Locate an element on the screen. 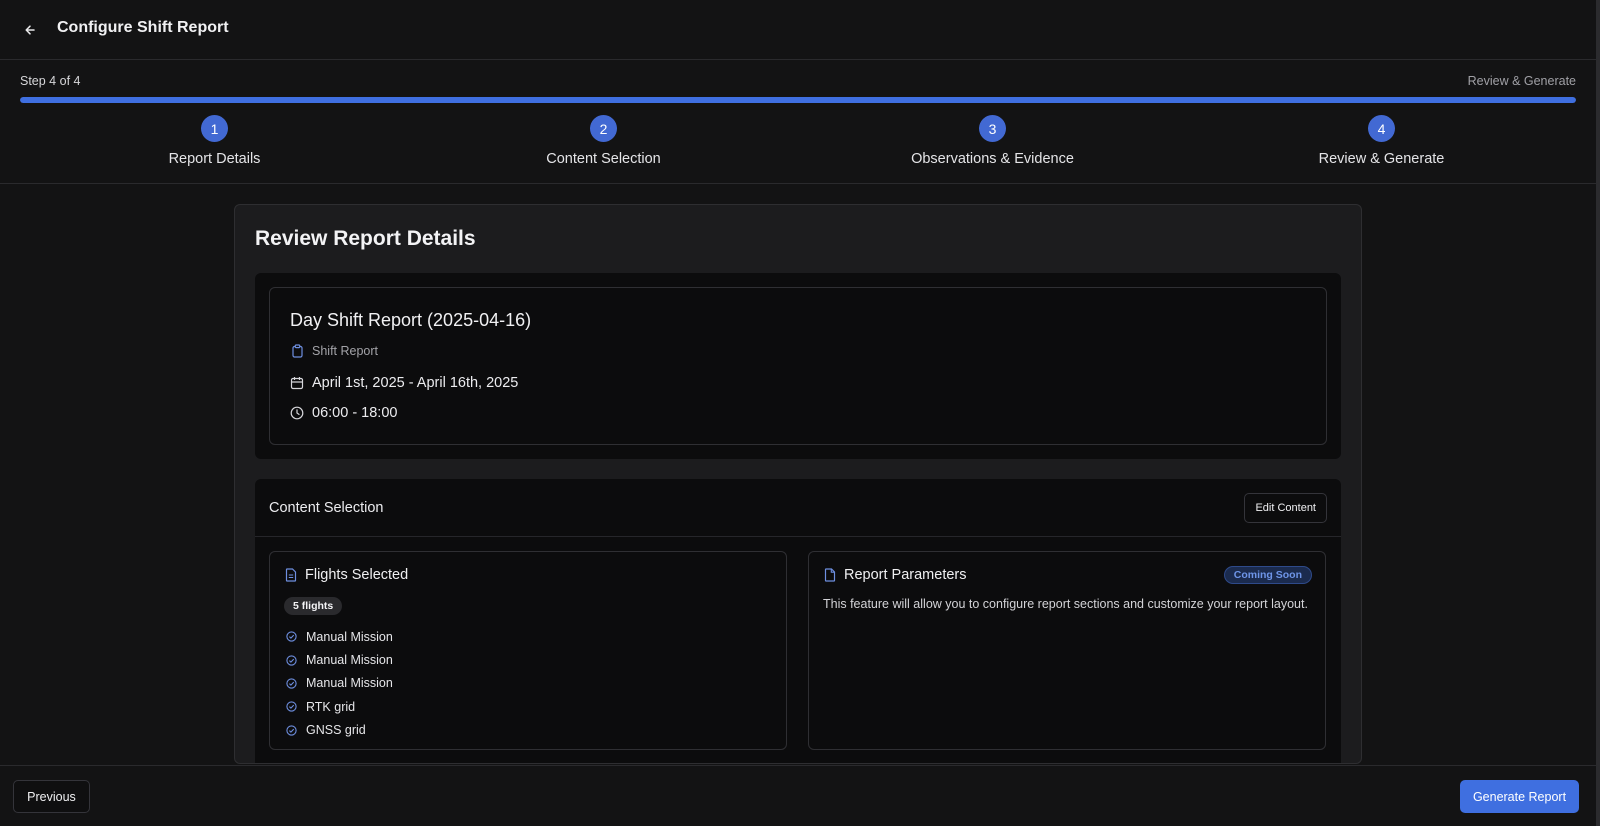  content-selection-header: Content Selection Edit Content is located at coordinates (798, 508).